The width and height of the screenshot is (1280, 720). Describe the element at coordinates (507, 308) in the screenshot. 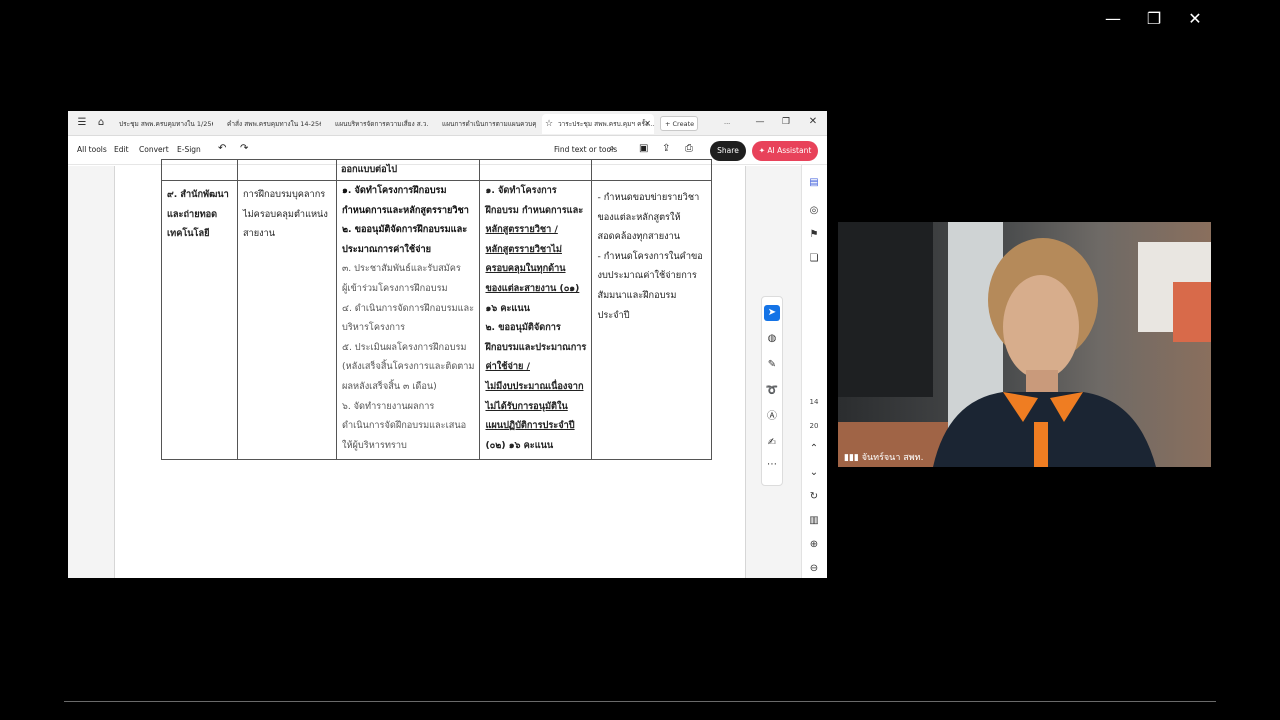

I see `risk-factor-line: ๑๖ คะแนน` at that location.